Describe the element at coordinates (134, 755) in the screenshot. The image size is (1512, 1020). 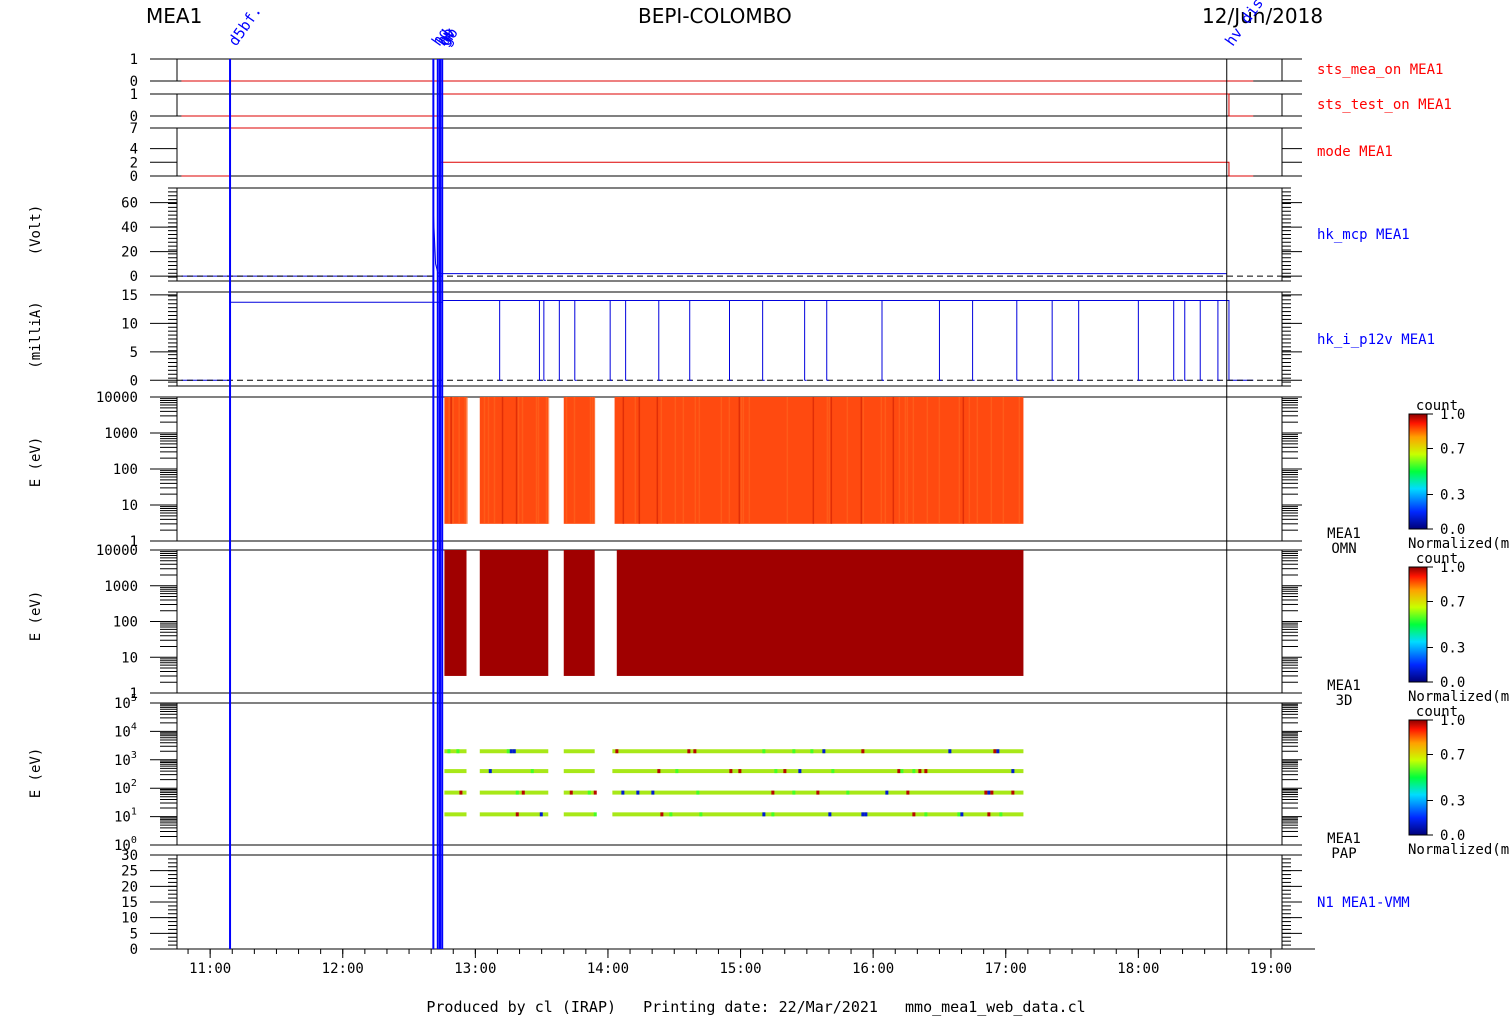
I see `y-tick-exponent: 3` at that location.